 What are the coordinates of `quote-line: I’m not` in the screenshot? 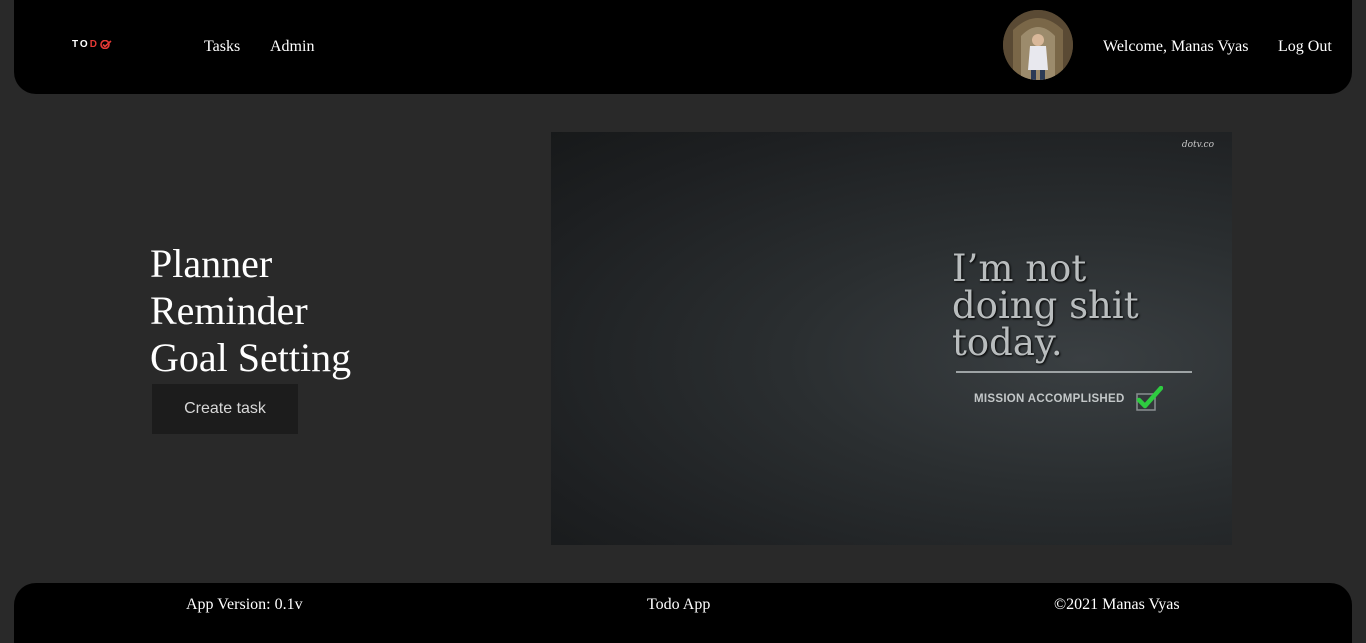 It's located at (1019, 268).